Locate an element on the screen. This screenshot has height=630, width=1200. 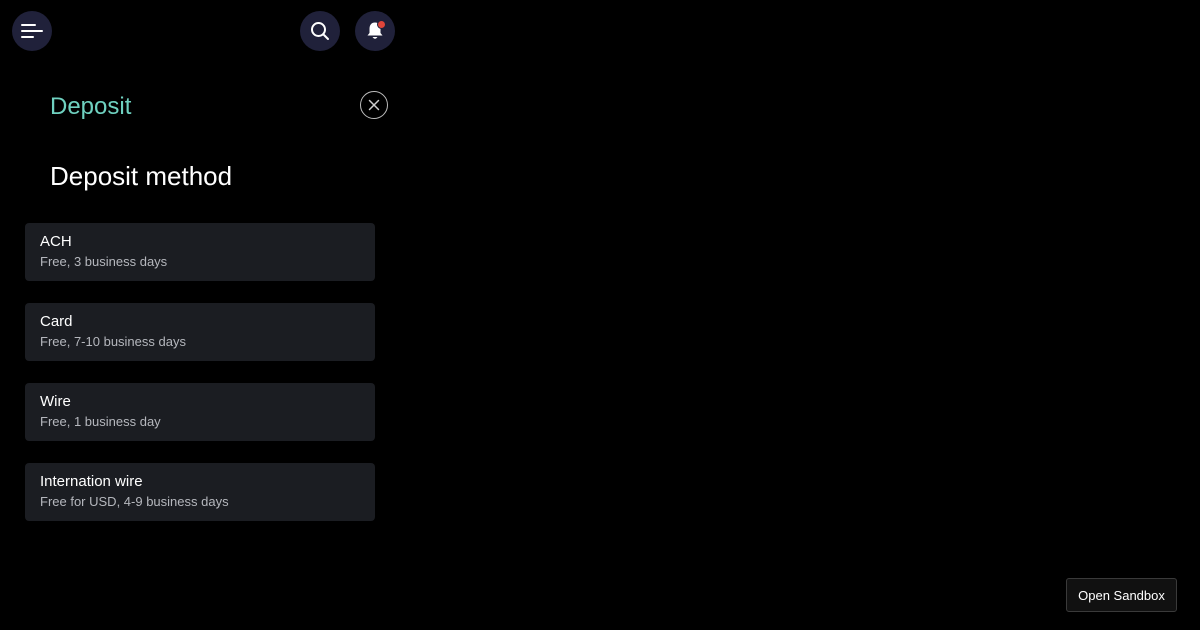
menu-icon is located at coordinates (32, 31).